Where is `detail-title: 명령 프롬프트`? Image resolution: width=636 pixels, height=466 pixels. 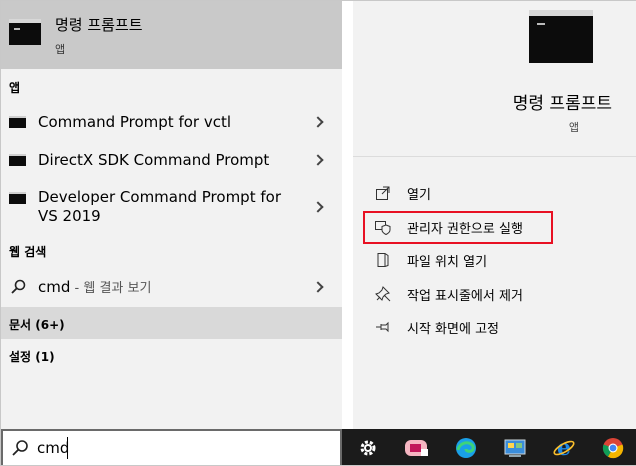 detail-title: 명령 프롬프트 is located at coordinates (562, 104).